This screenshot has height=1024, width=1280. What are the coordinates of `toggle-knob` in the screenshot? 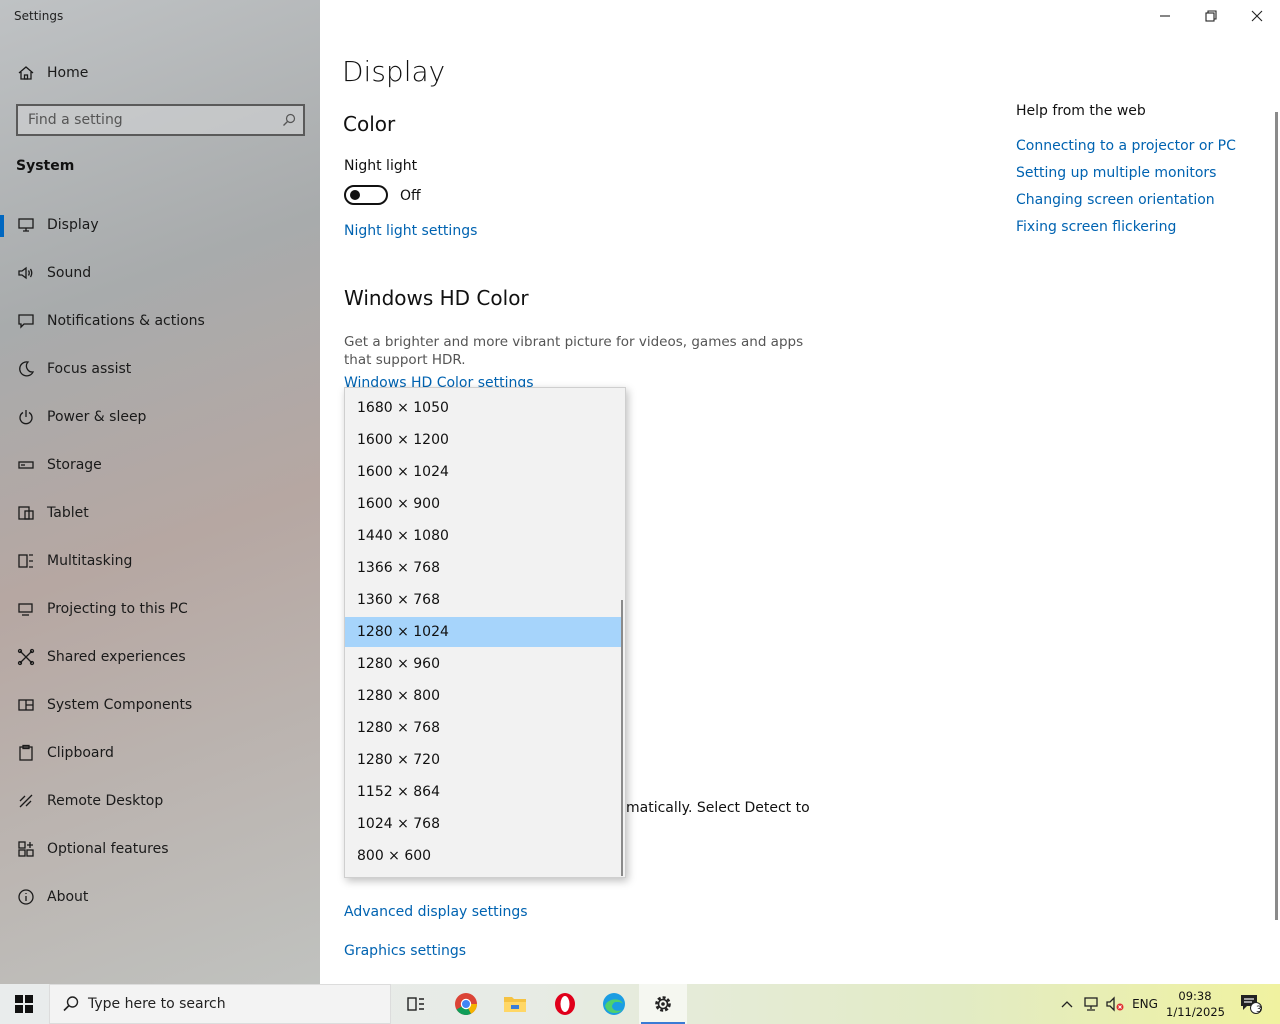 It's located at (355, 195).